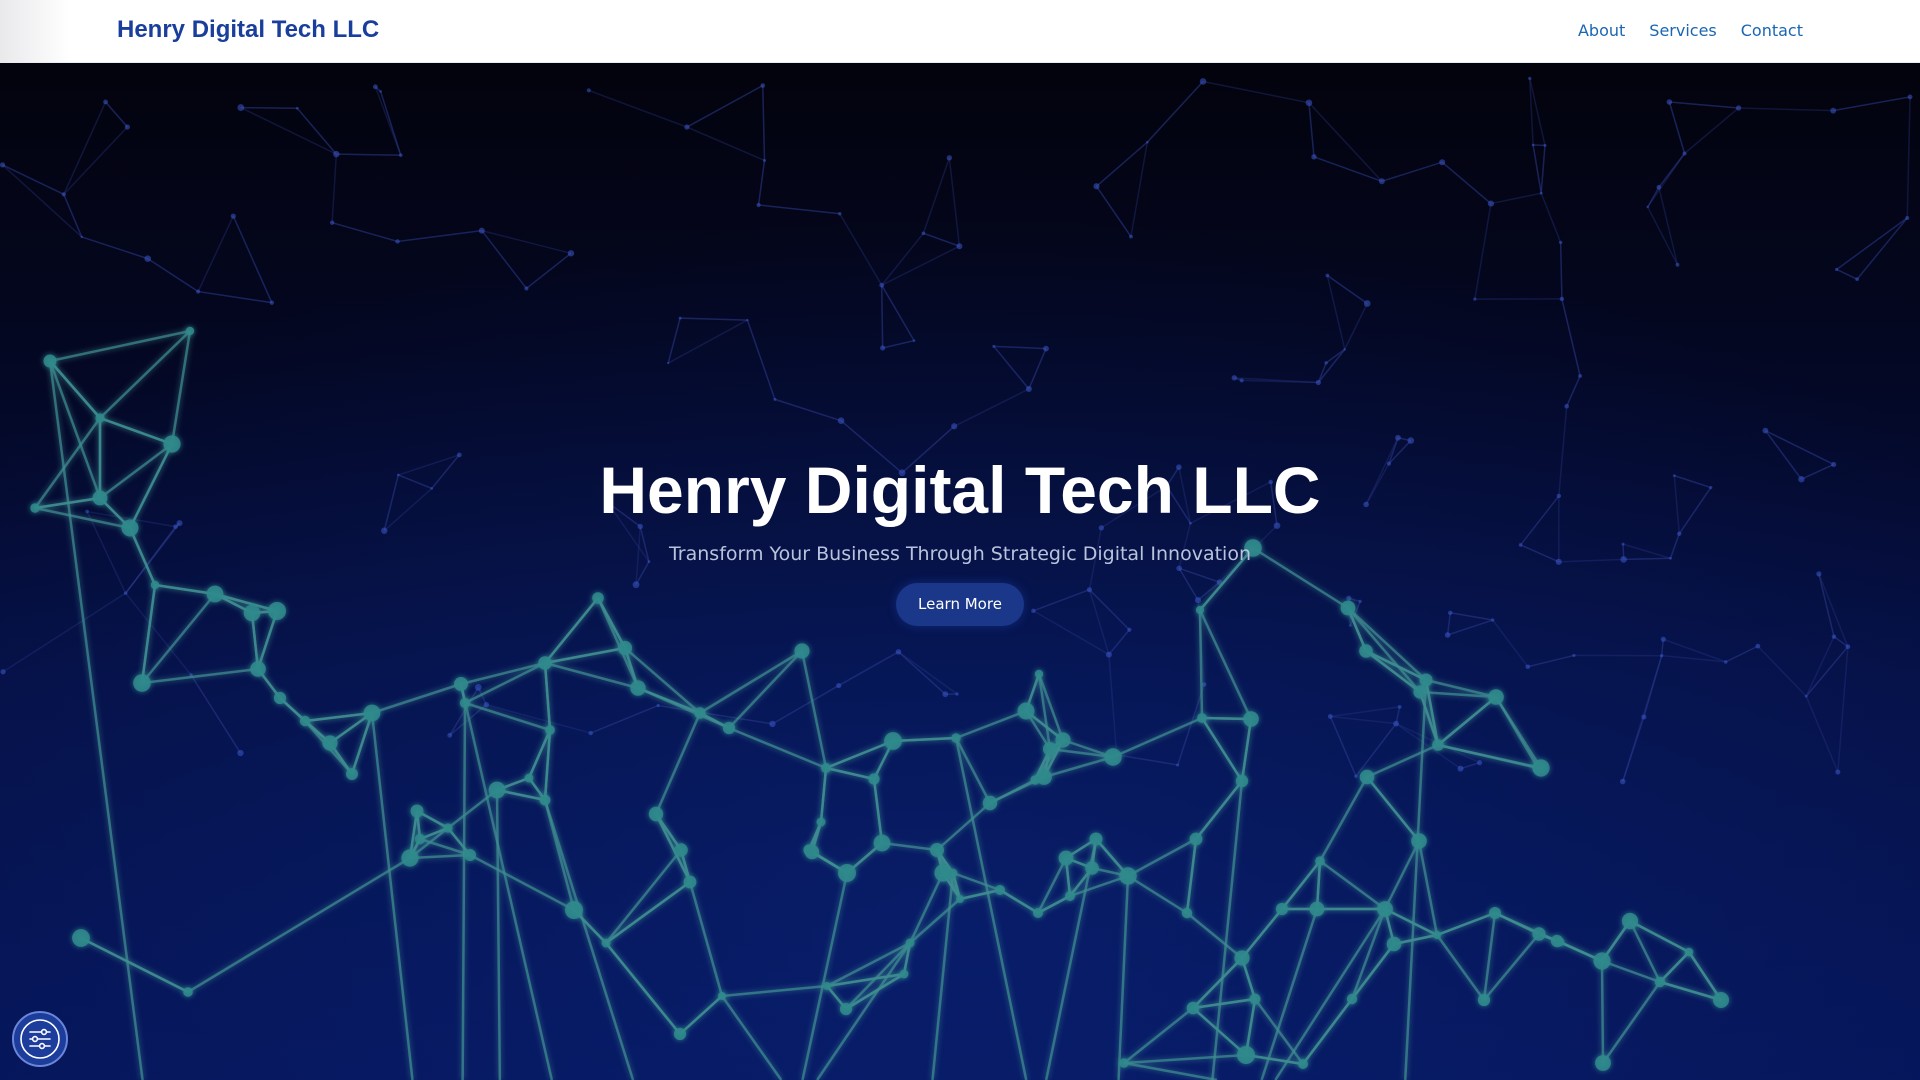 The height and width of the screenshot is (1080, 1920). I want to click on hero-title: Henry Digital Tech LLC, so click(960, 490).